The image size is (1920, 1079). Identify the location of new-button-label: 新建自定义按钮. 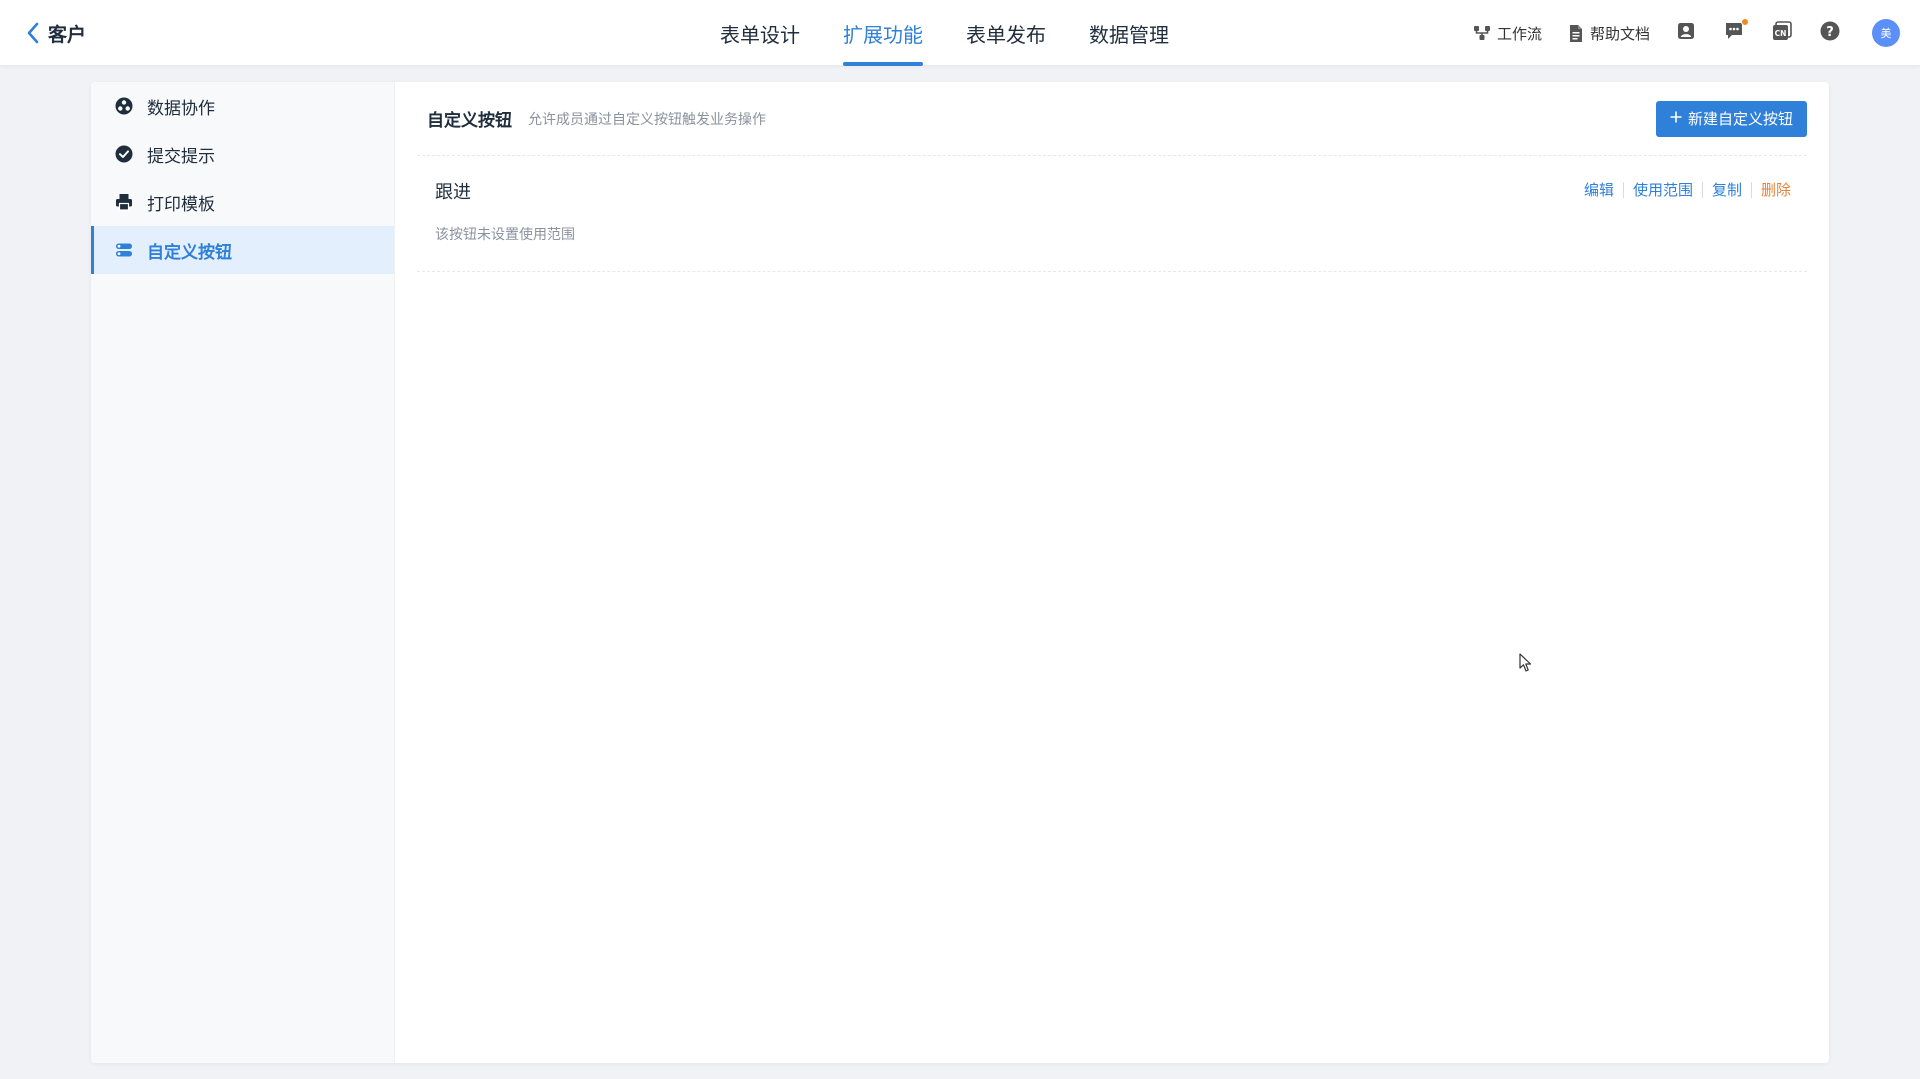
(1740, 119).